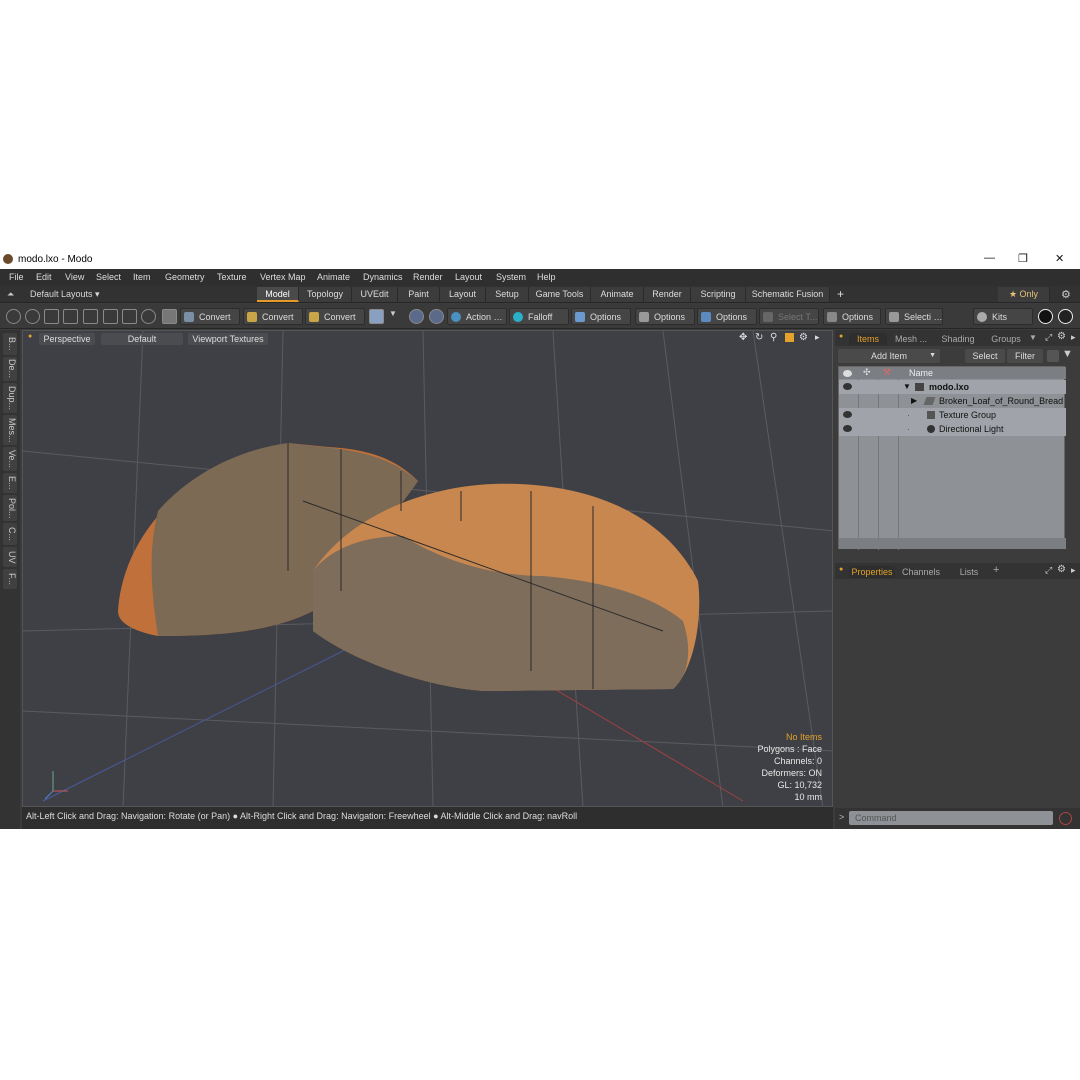 This screenshot has height=1080, width=1080. What do you see at coordinates (228, 339) in the screenshot?
I see `viewport-textures-button: Viewport Textures` at bounding box center [228, 339].